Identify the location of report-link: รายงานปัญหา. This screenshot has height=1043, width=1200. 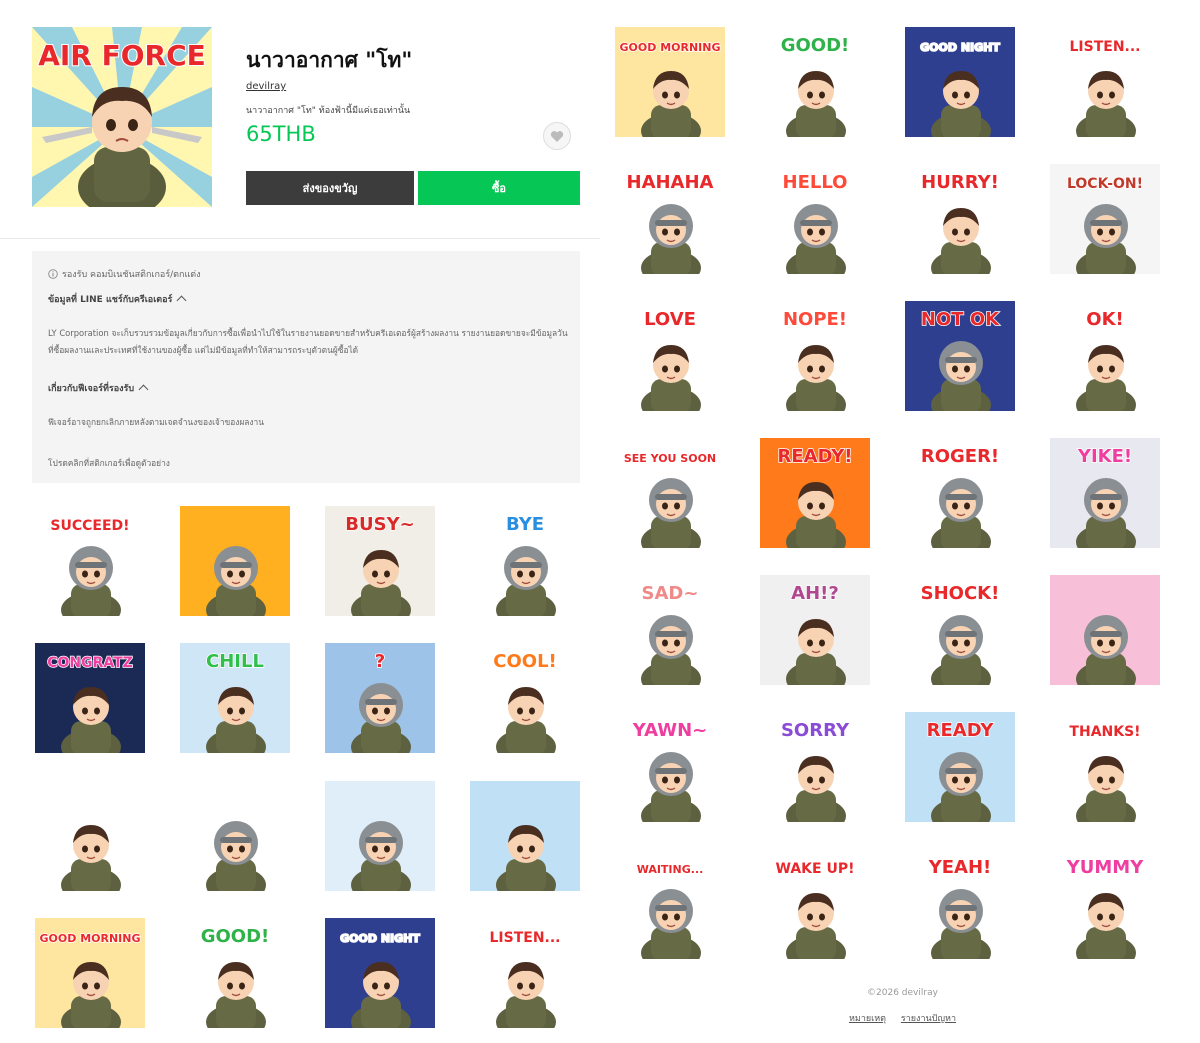
(928, 1019).